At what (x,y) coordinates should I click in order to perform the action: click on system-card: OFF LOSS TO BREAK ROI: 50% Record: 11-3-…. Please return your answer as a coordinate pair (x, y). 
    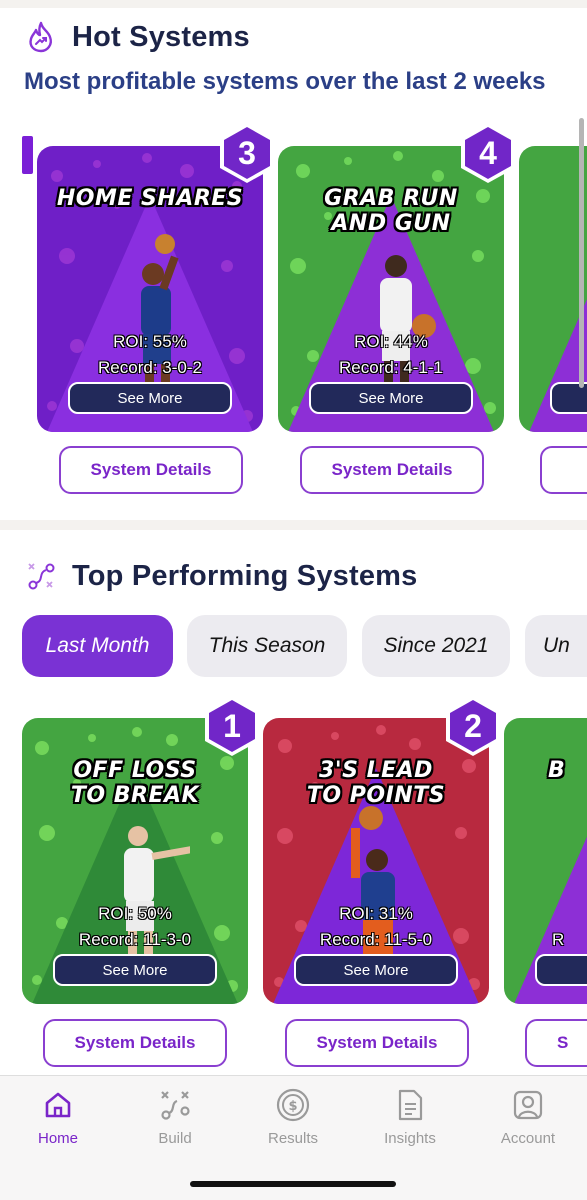
    Looking at the image, I should click on (135, 861).